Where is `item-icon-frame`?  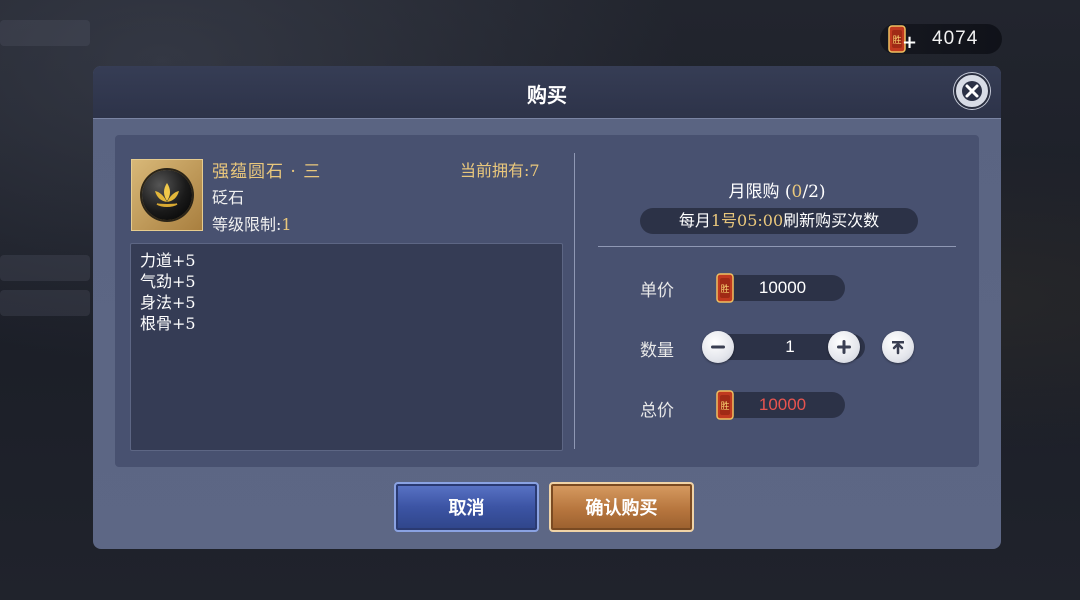
item-icon-frame is located at coordinates (167, 195).